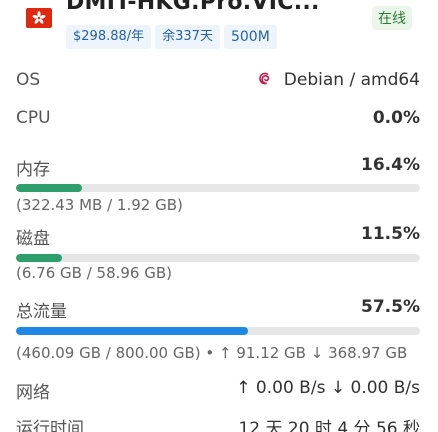 This screenshot has height=432, width=438. I want to click on server-tags: $298.88/年 余337天 500M, so click(171, 37).